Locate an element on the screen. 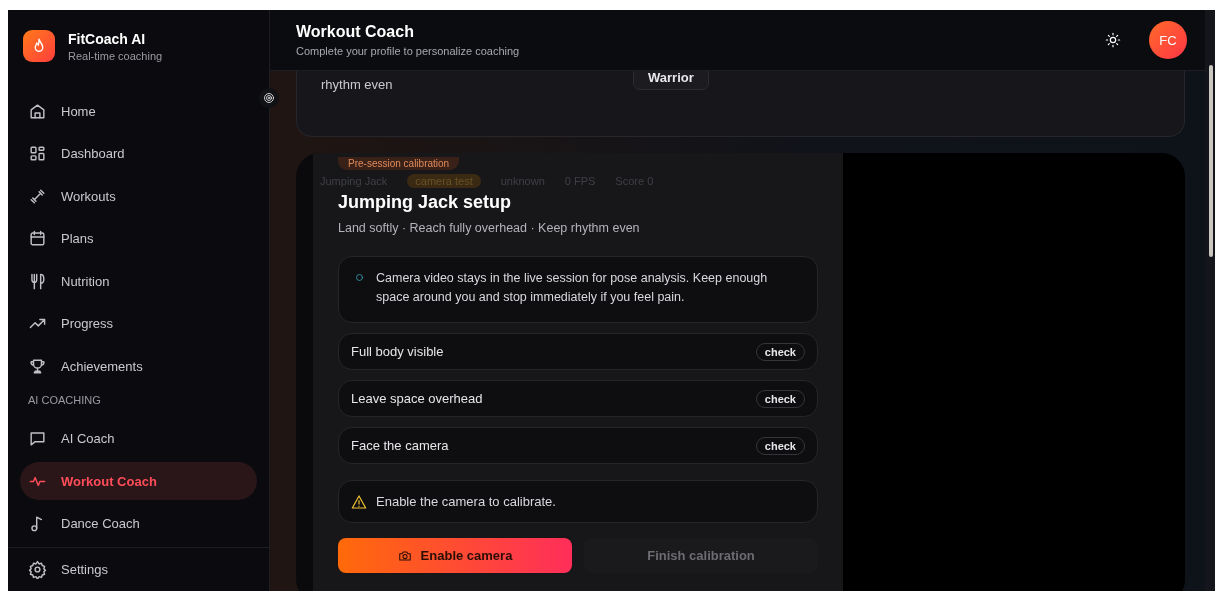  app-name: FitCoach AI is located at coordinates (107, 38).